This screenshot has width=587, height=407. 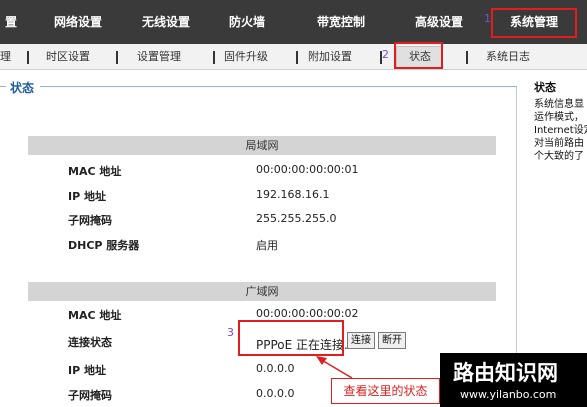 I want to click on wan-mask-value: 0.0.0.0, so click(x=275, y=393).